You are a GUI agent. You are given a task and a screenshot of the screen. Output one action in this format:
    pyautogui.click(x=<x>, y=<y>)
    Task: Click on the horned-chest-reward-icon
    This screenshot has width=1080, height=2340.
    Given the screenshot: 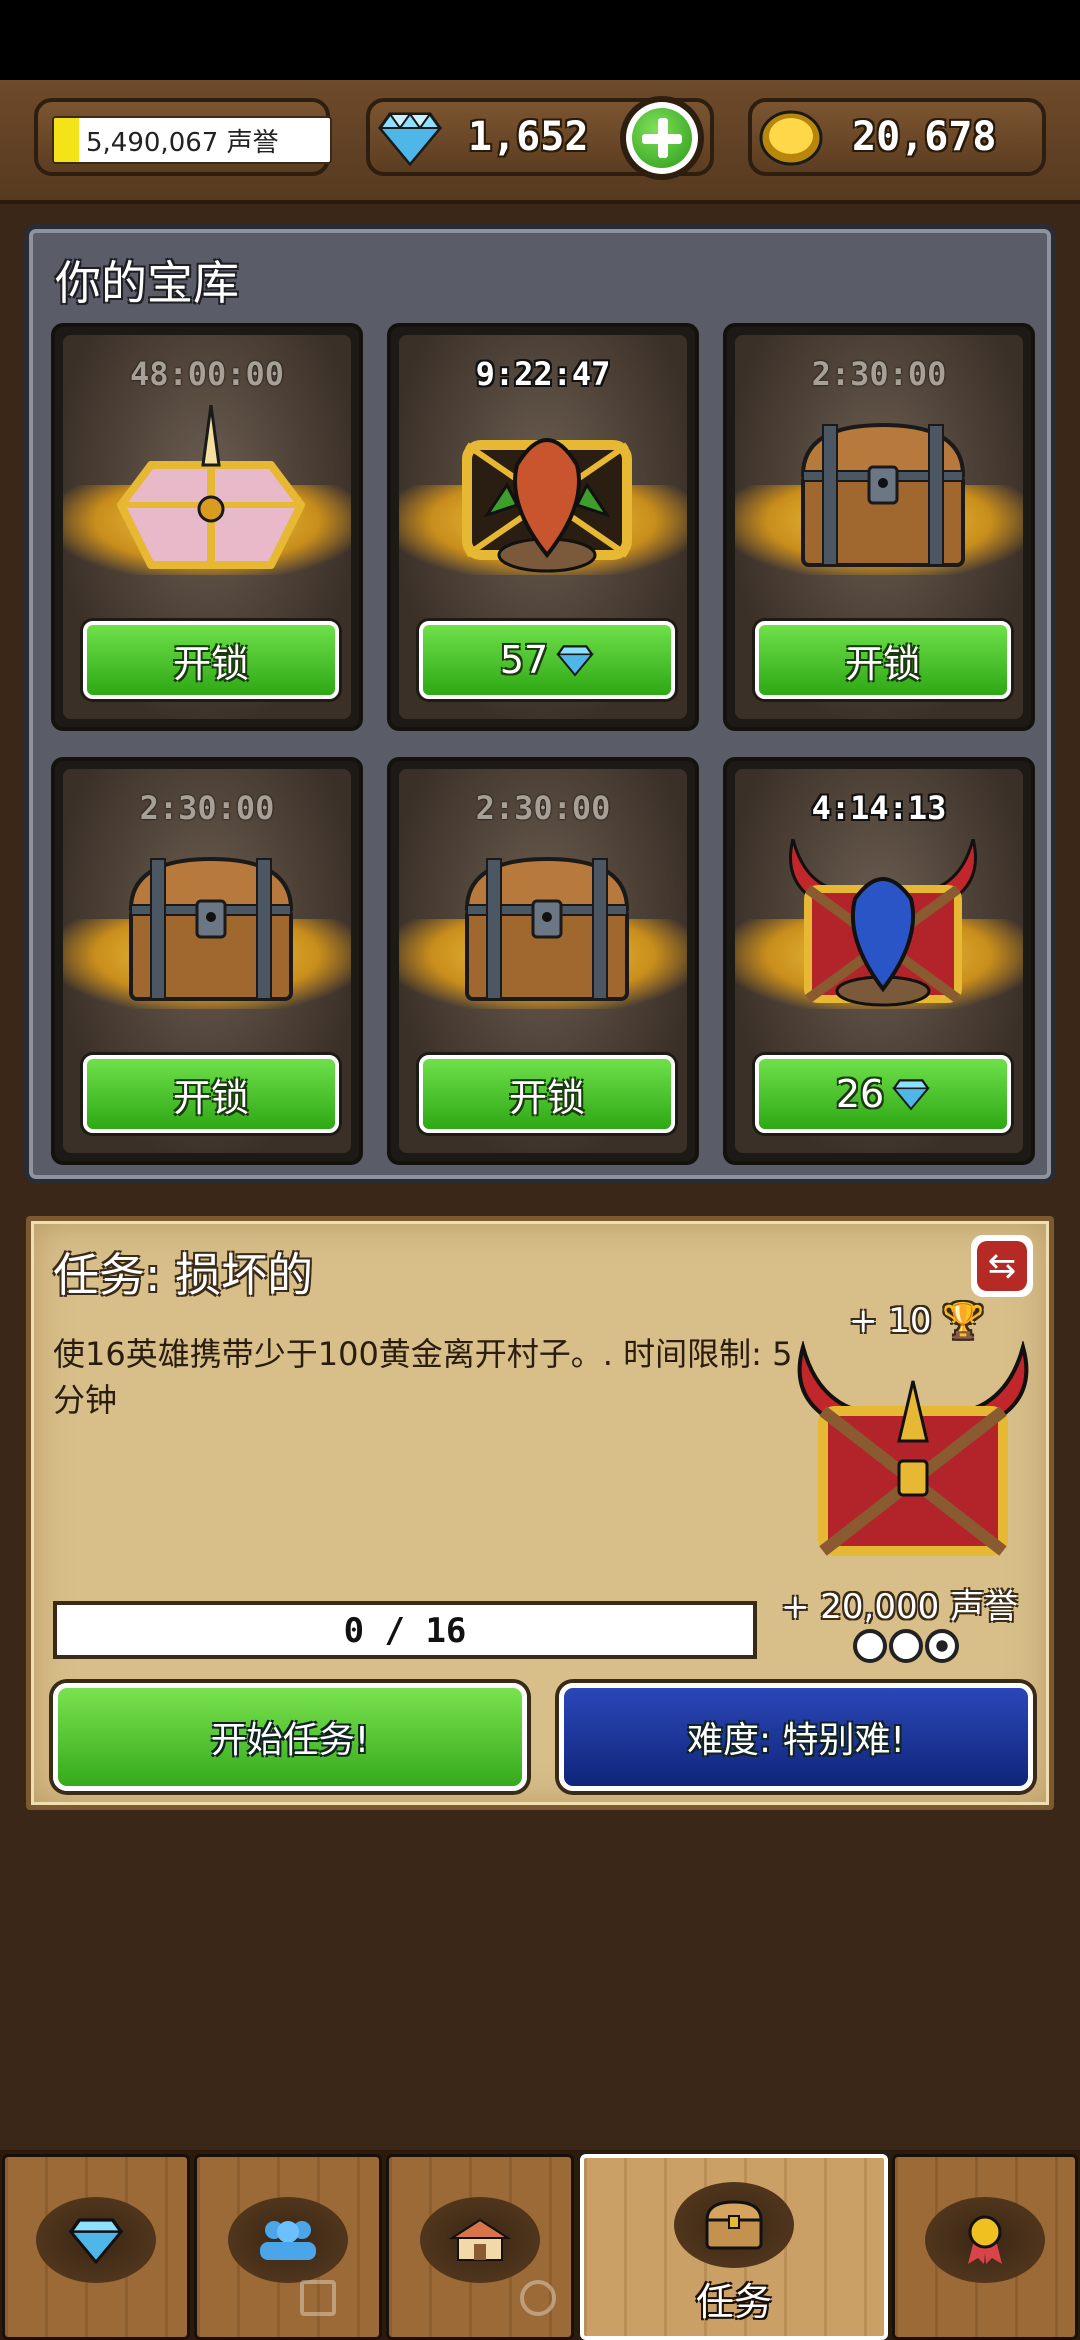 What is the action you would take?
    pyautogui.click(x=913, y=1448)
    